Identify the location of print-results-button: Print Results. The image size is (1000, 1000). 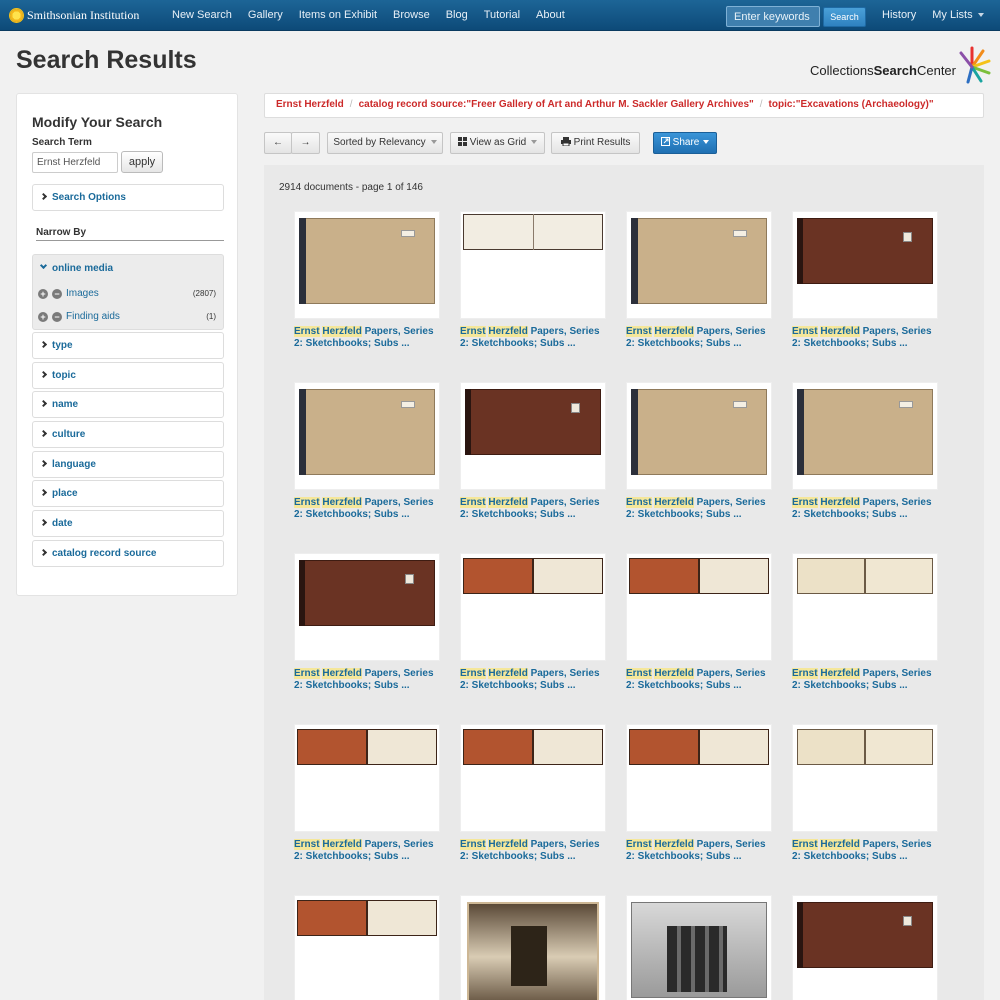
(595, 143).